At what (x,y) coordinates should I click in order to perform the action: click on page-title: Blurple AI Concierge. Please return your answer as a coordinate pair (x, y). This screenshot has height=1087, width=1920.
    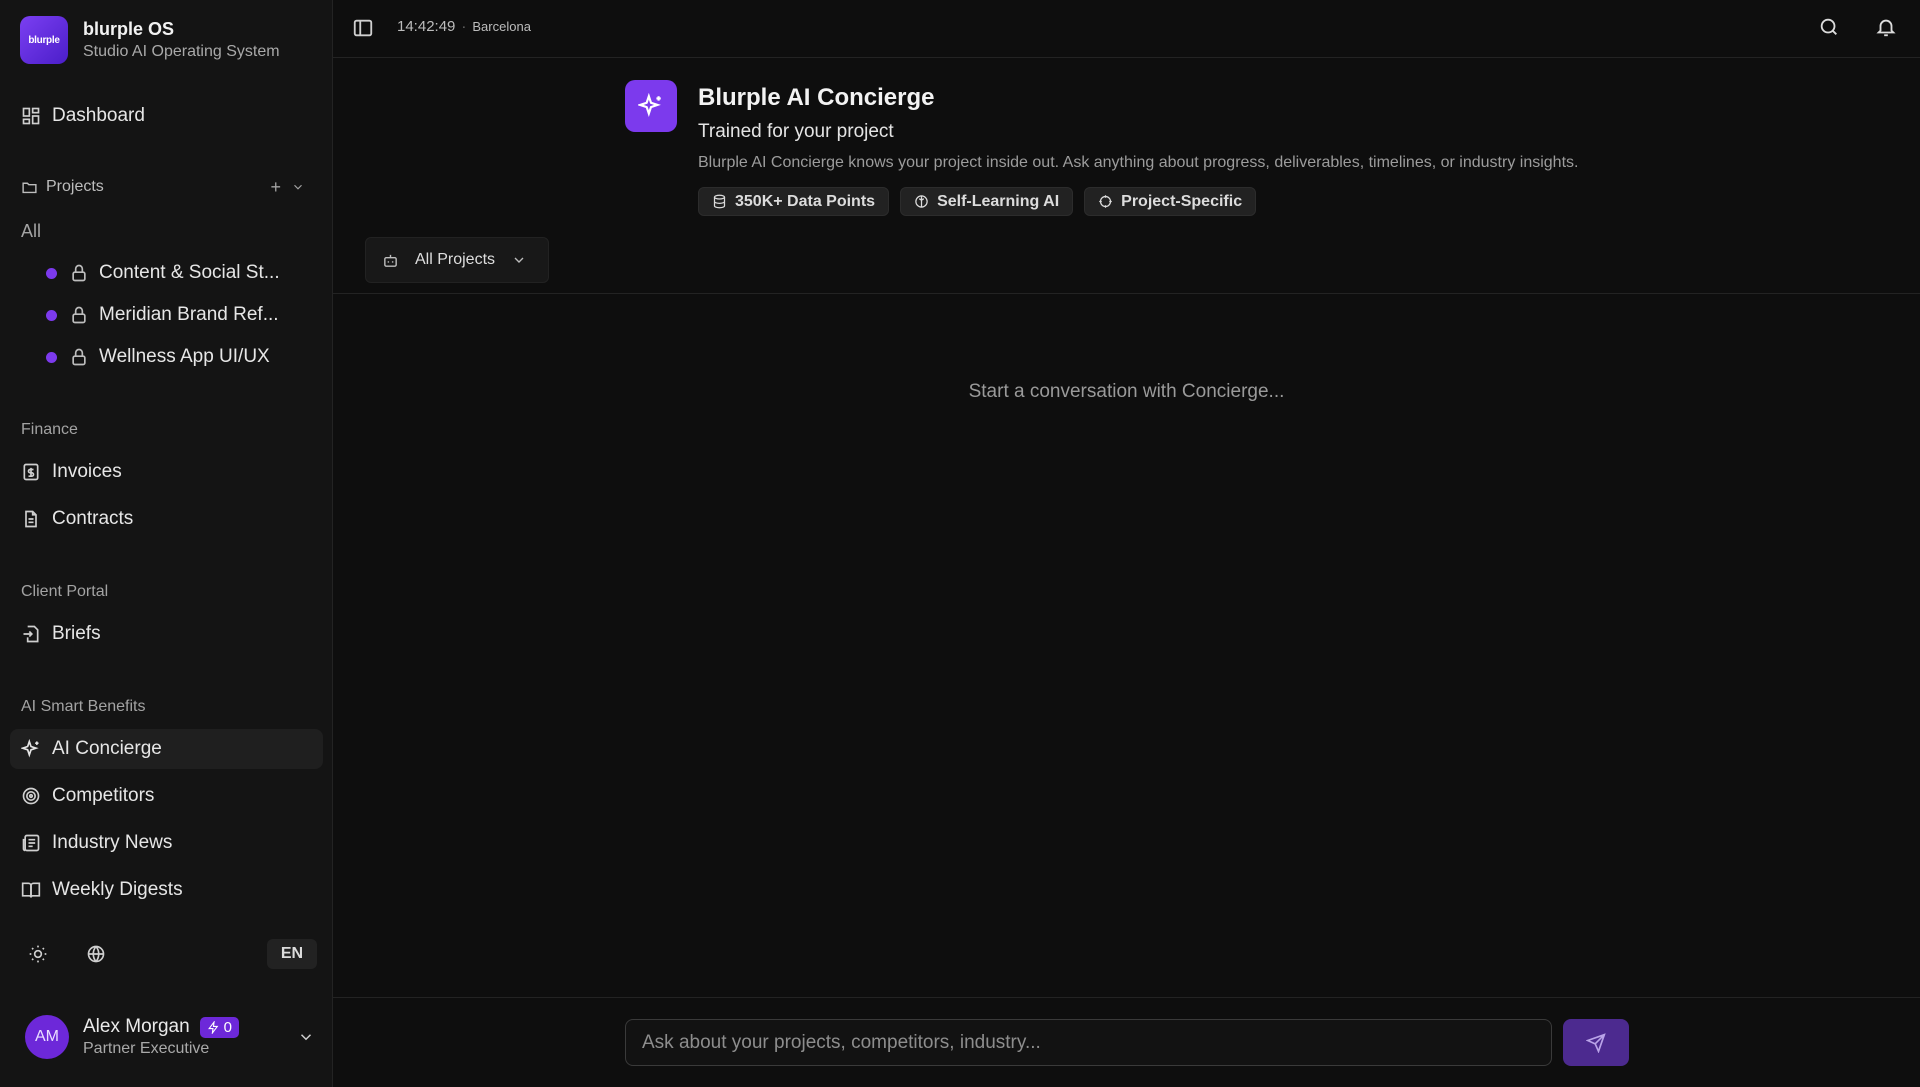
    Looking at the image, I should click on (816, 97).